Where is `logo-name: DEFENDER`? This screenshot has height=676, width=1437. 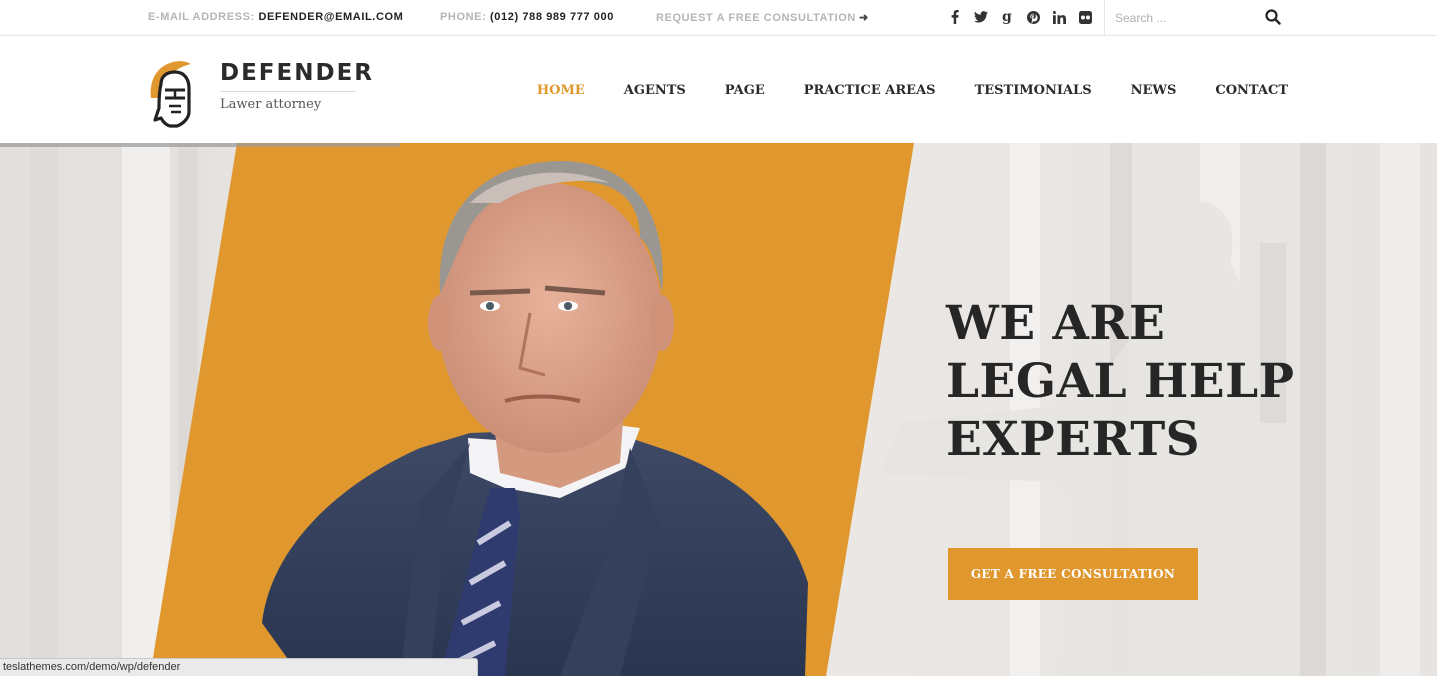 logo-name: DEFENDER is located at coordinates (297, 73).